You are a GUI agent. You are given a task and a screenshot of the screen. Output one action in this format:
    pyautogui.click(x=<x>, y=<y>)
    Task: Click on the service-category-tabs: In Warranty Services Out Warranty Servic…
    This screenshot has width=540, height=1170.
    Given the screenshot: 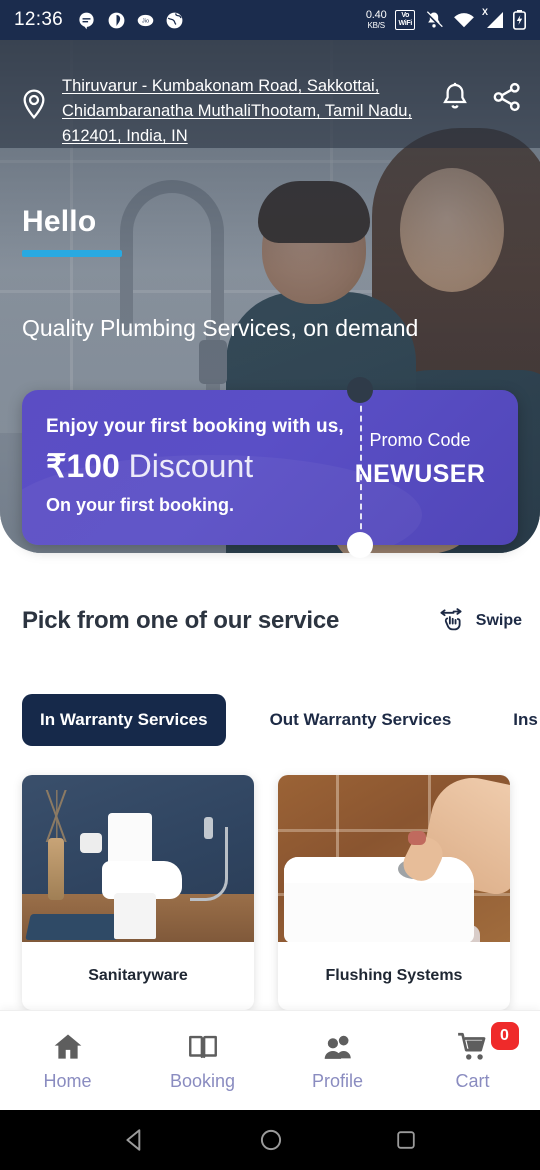 What is the action you would take?
    pyautogui.click(x=281, y=720)
    